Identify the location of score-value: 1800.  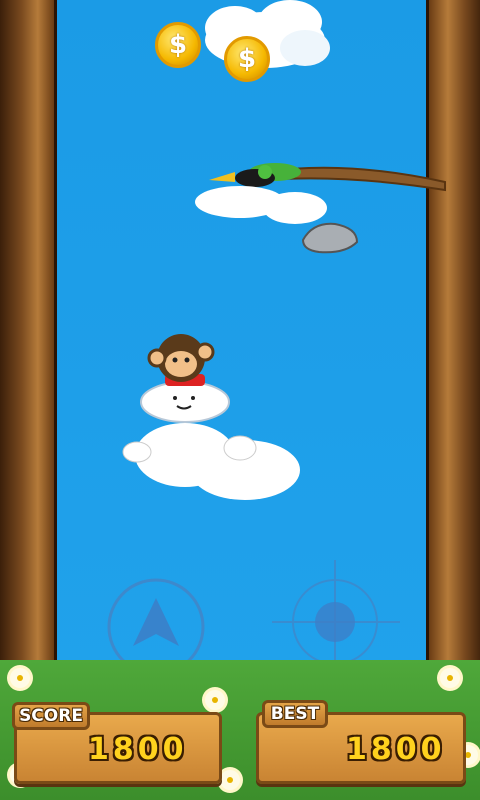
(138, 749).